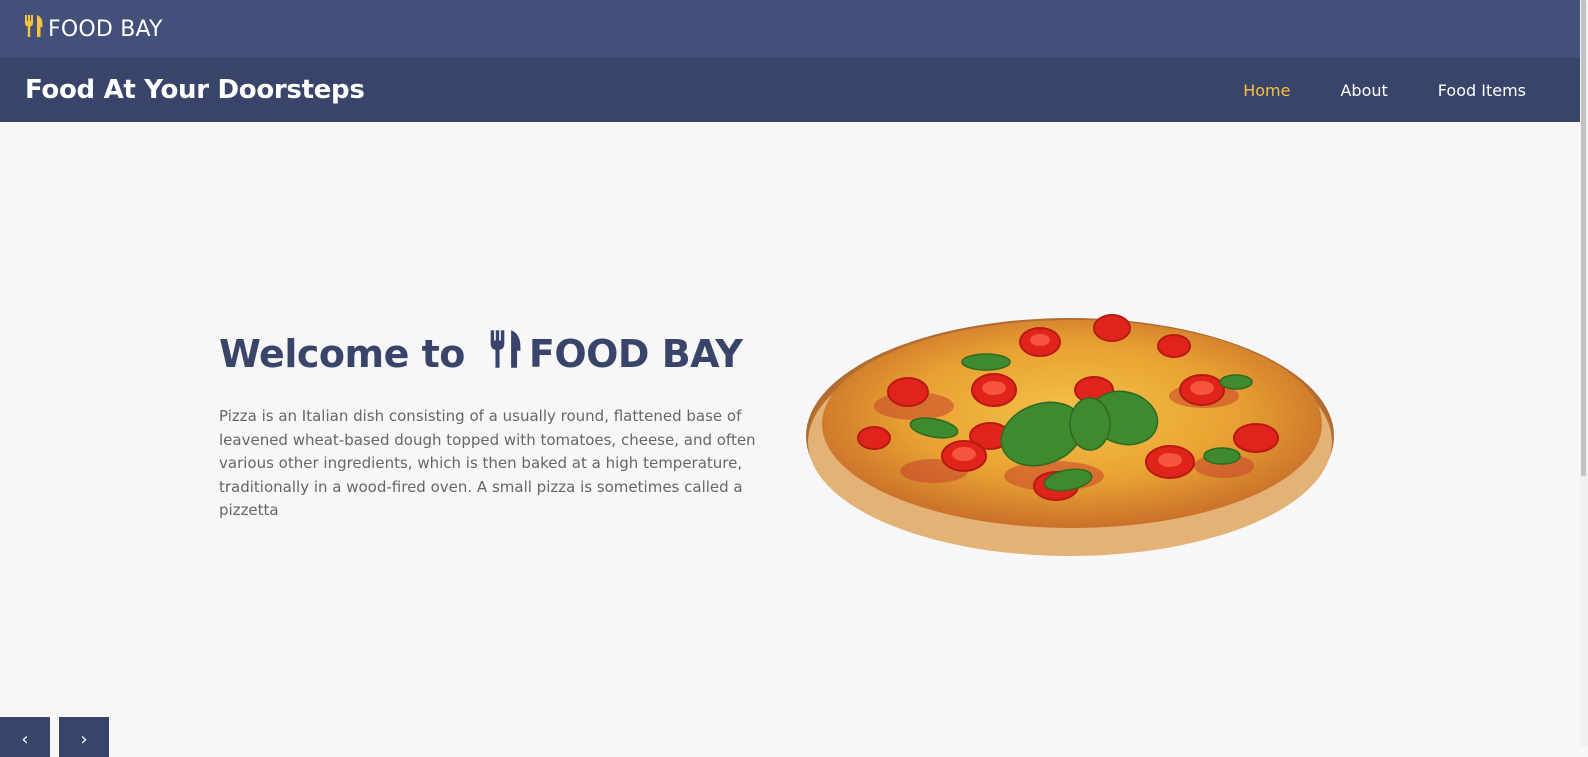 The height and width of the screenshot is (757, 1588). What do you see at coordinates (105, 29) in the screenshot?
I see `brand-name: FOOD BAY` at bounding box center [105, 29].